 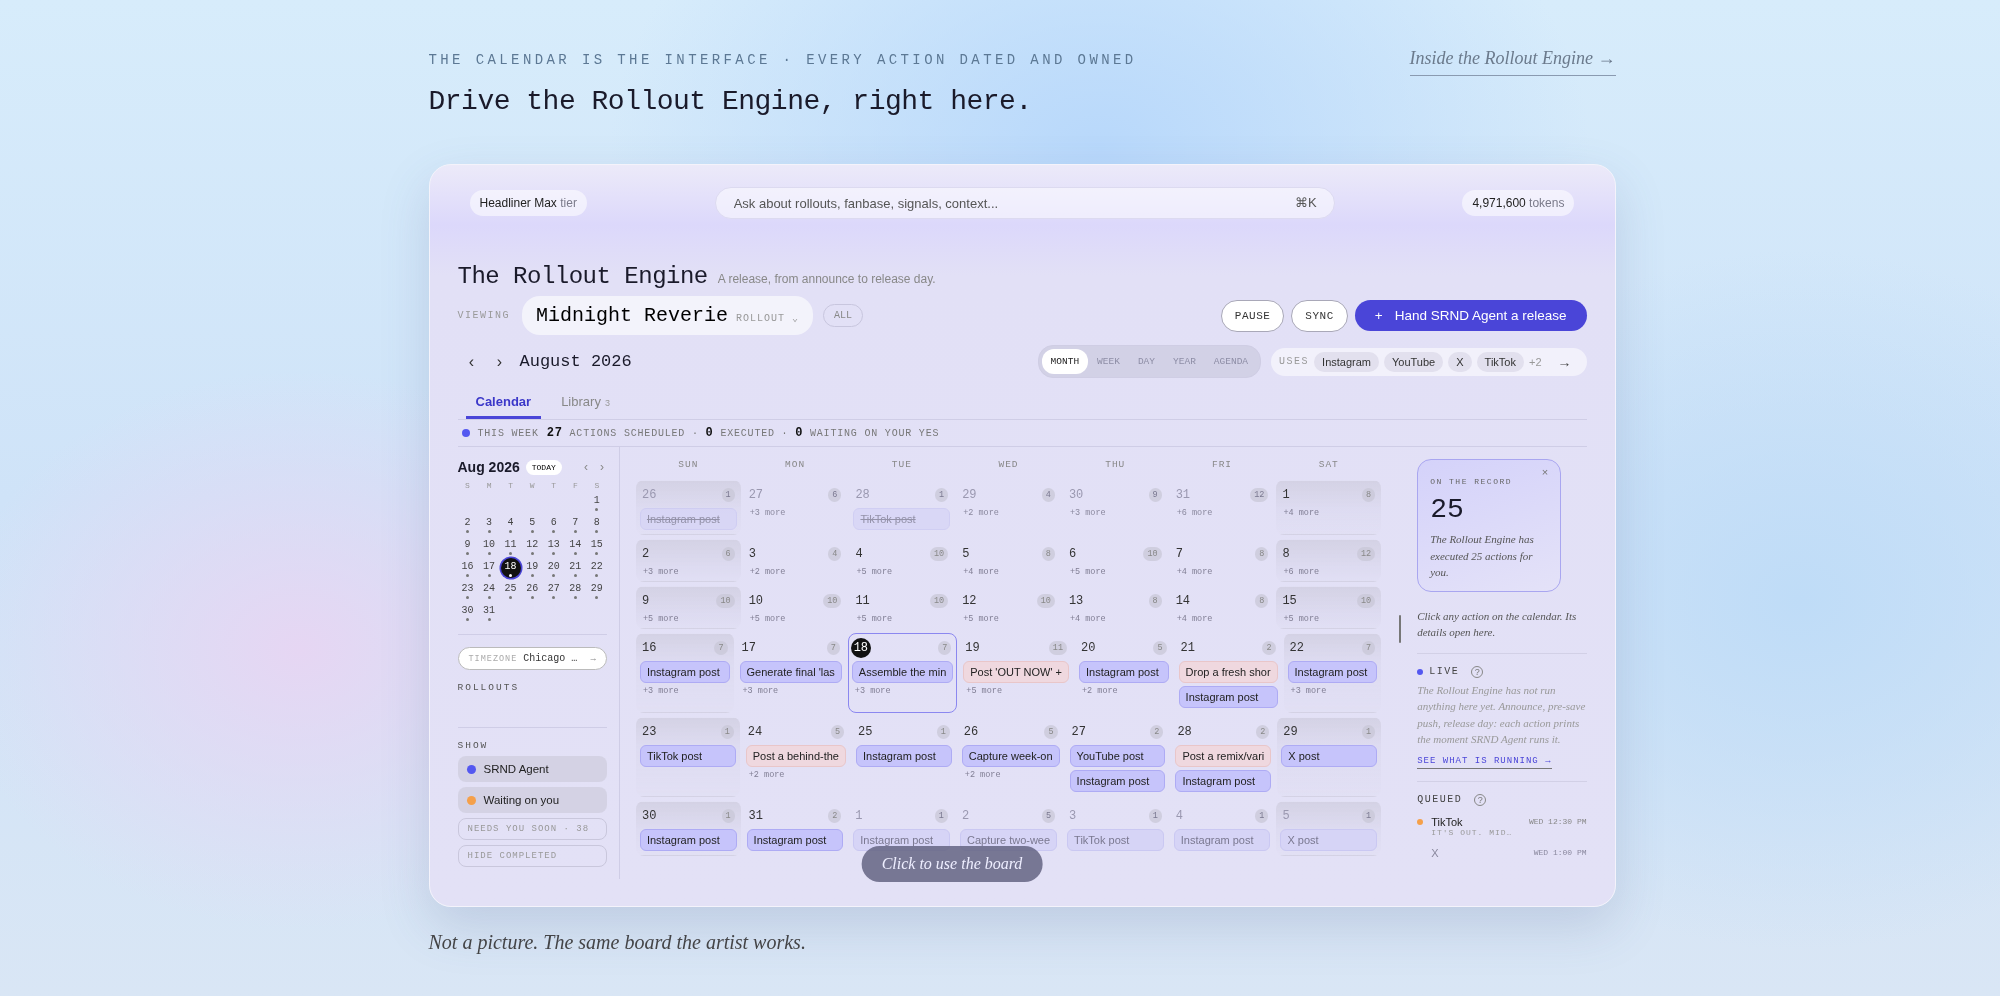 What do you see at coordinates (1228, 672) in the screenshot?
I see `event-chip: Drop a fresh shor` at bounding box center [1228, 672].